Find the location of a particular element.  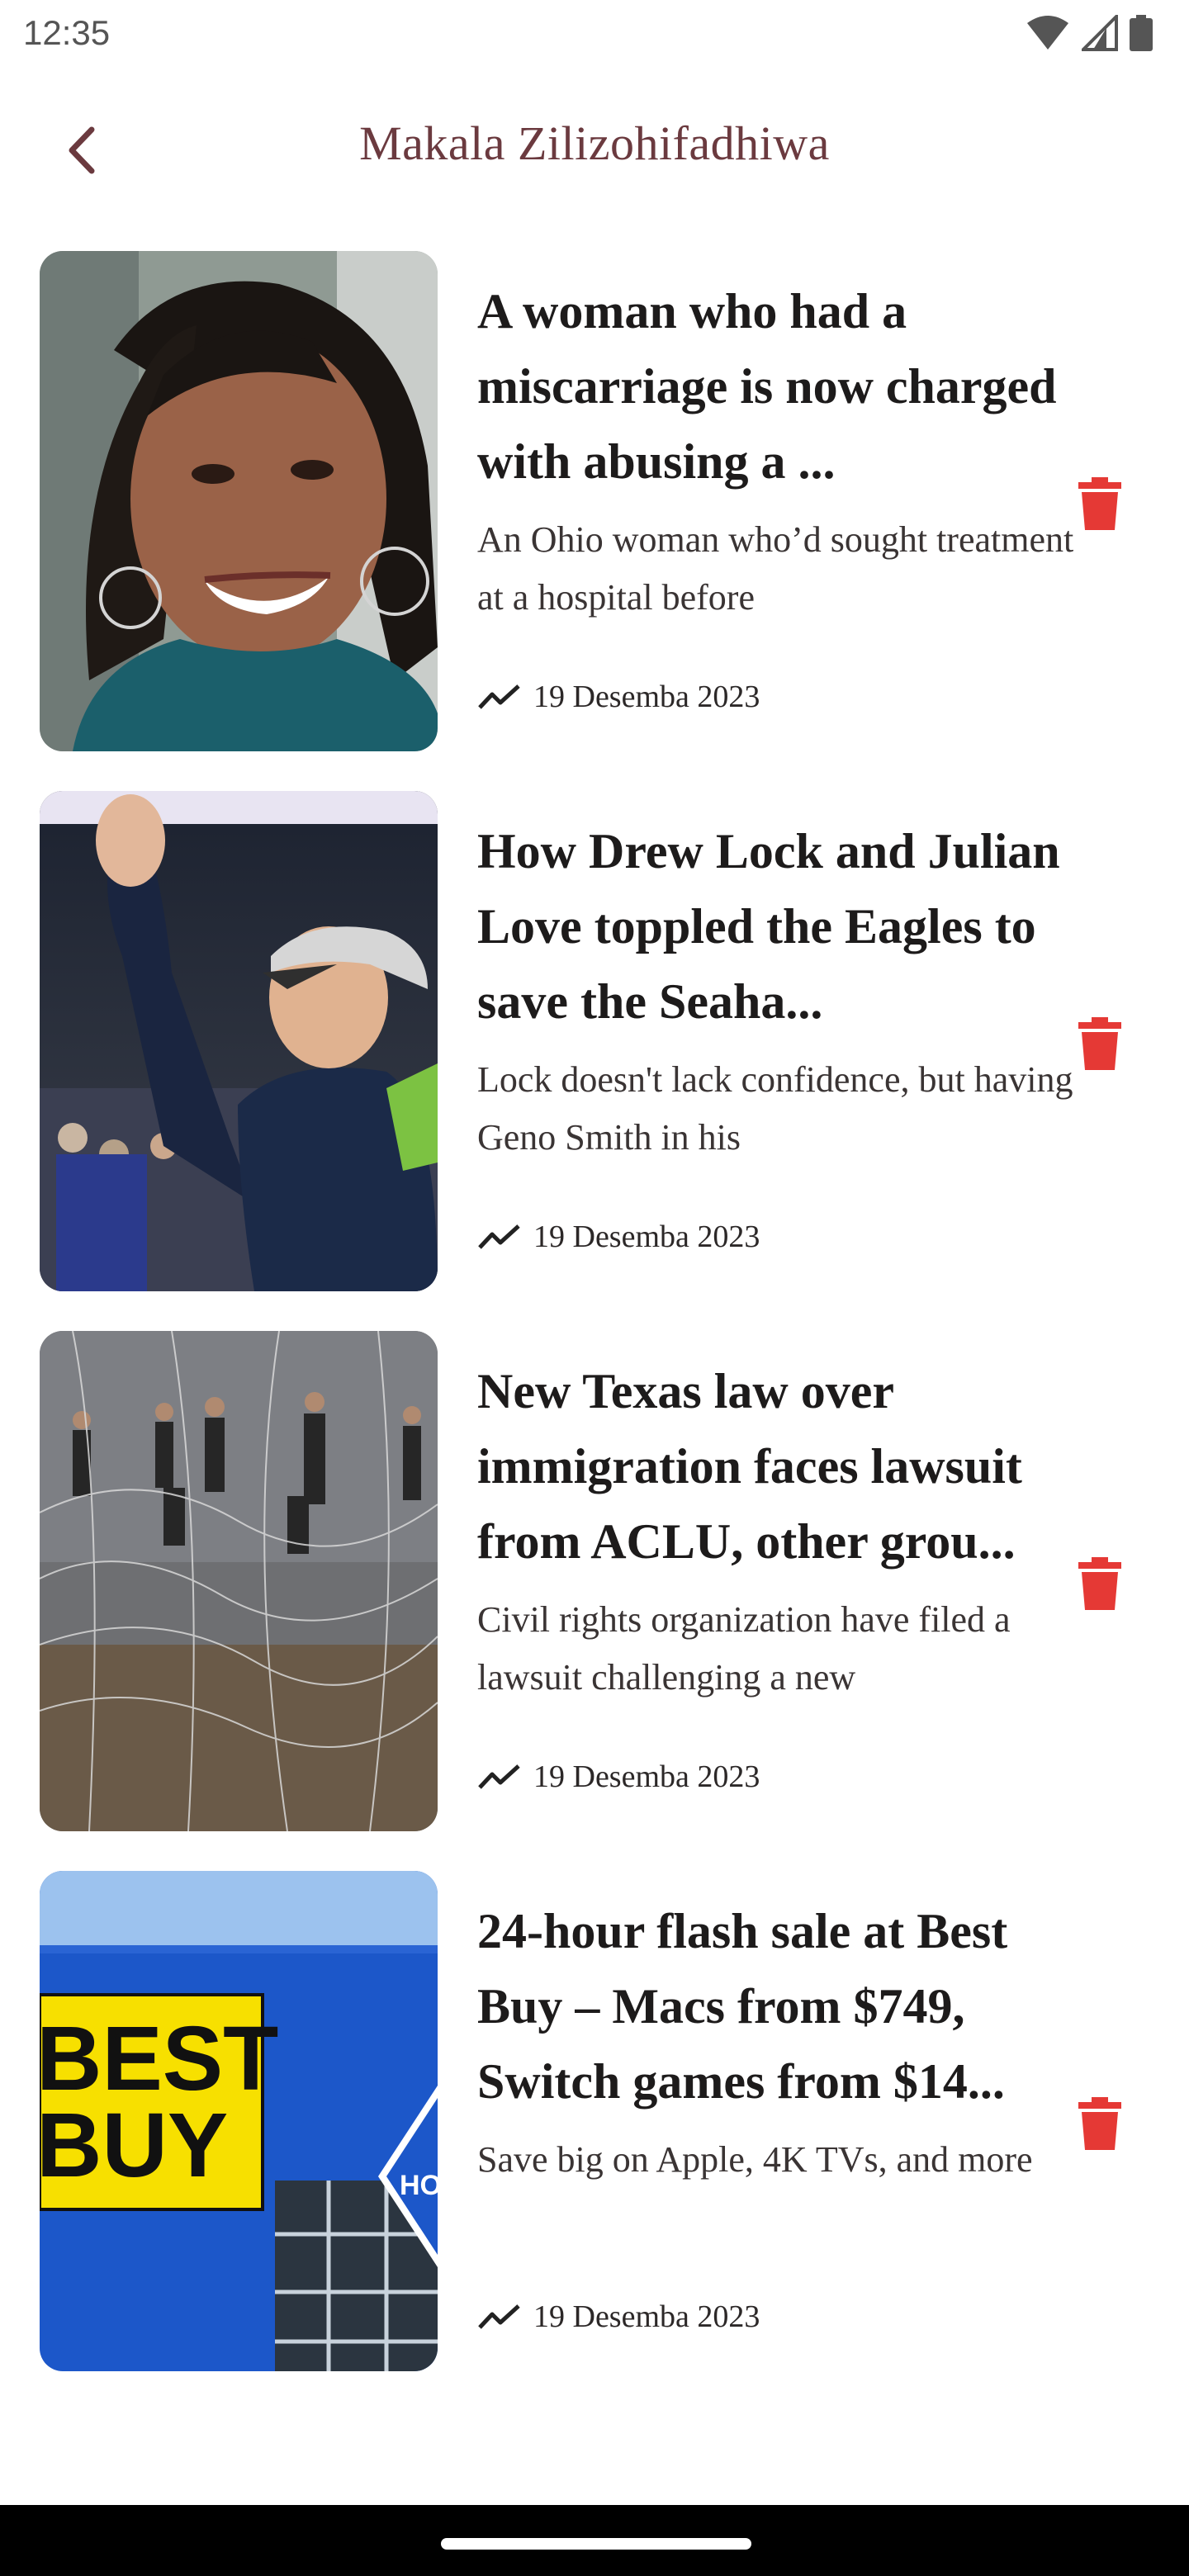

status-bar: 12:35 is located at coordinates (594, 34).